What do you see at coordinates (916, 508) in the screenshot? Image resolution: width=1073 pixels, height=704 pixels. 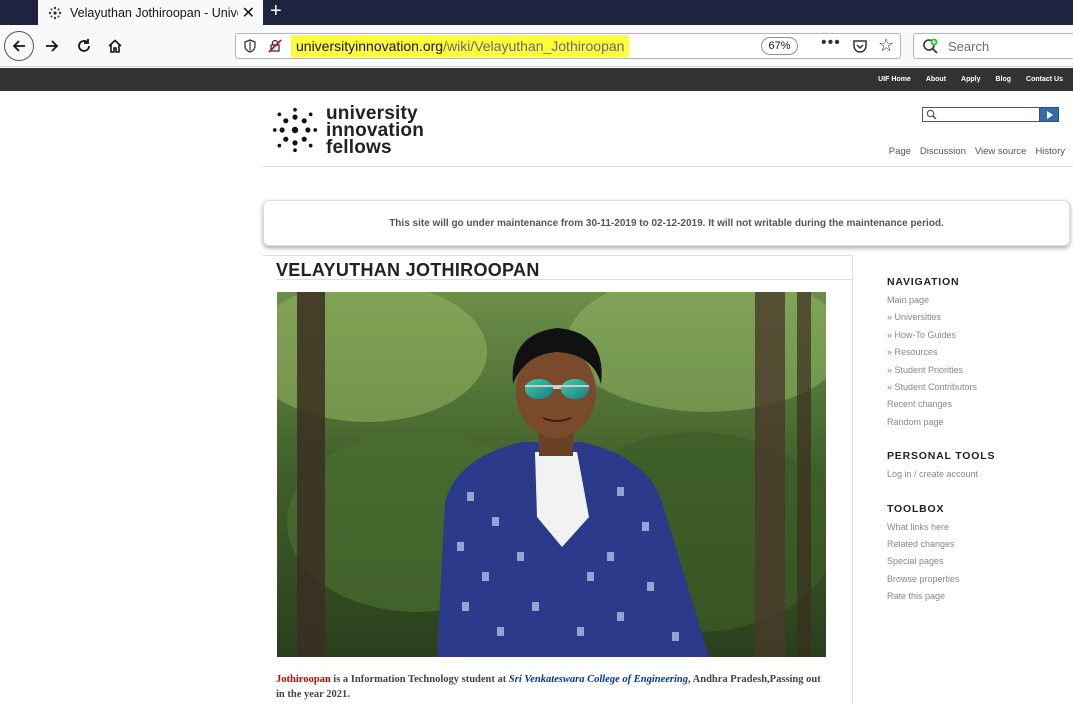 I see `toolbox-heading: TOOLBOX` at bounding box center [916, 508].